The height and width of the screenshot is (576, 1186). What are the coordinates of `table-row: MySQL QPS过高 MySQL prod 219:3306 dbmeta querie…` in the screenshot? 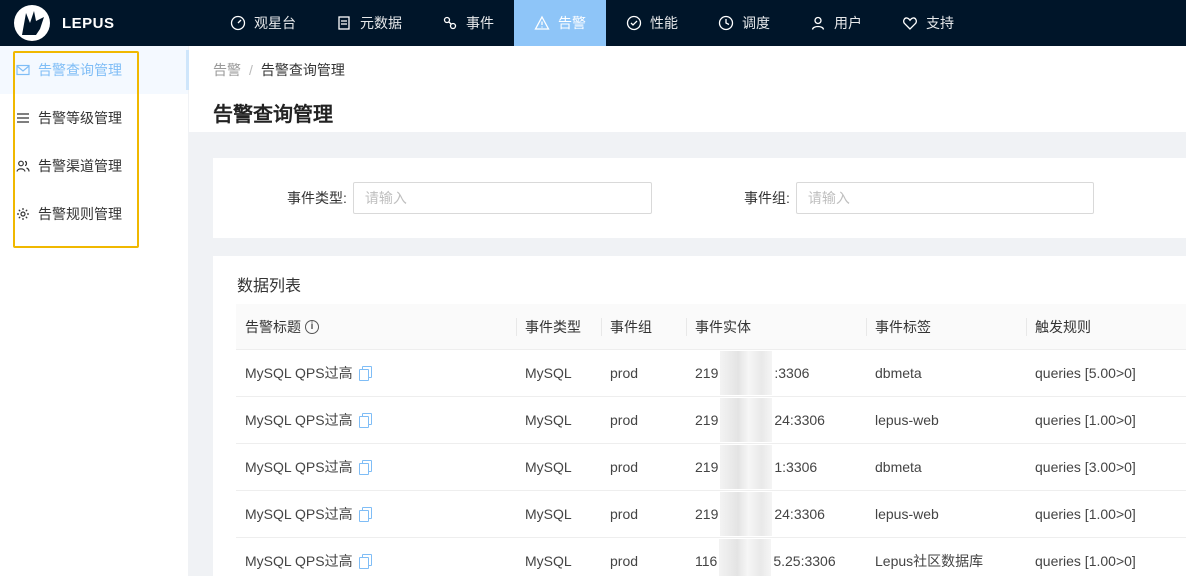 It's located at (711, 373).